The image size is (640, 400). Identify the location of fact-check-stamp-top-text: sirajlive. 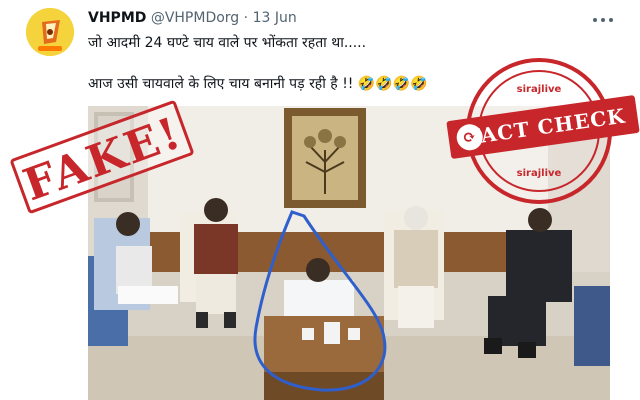
(539, 89).